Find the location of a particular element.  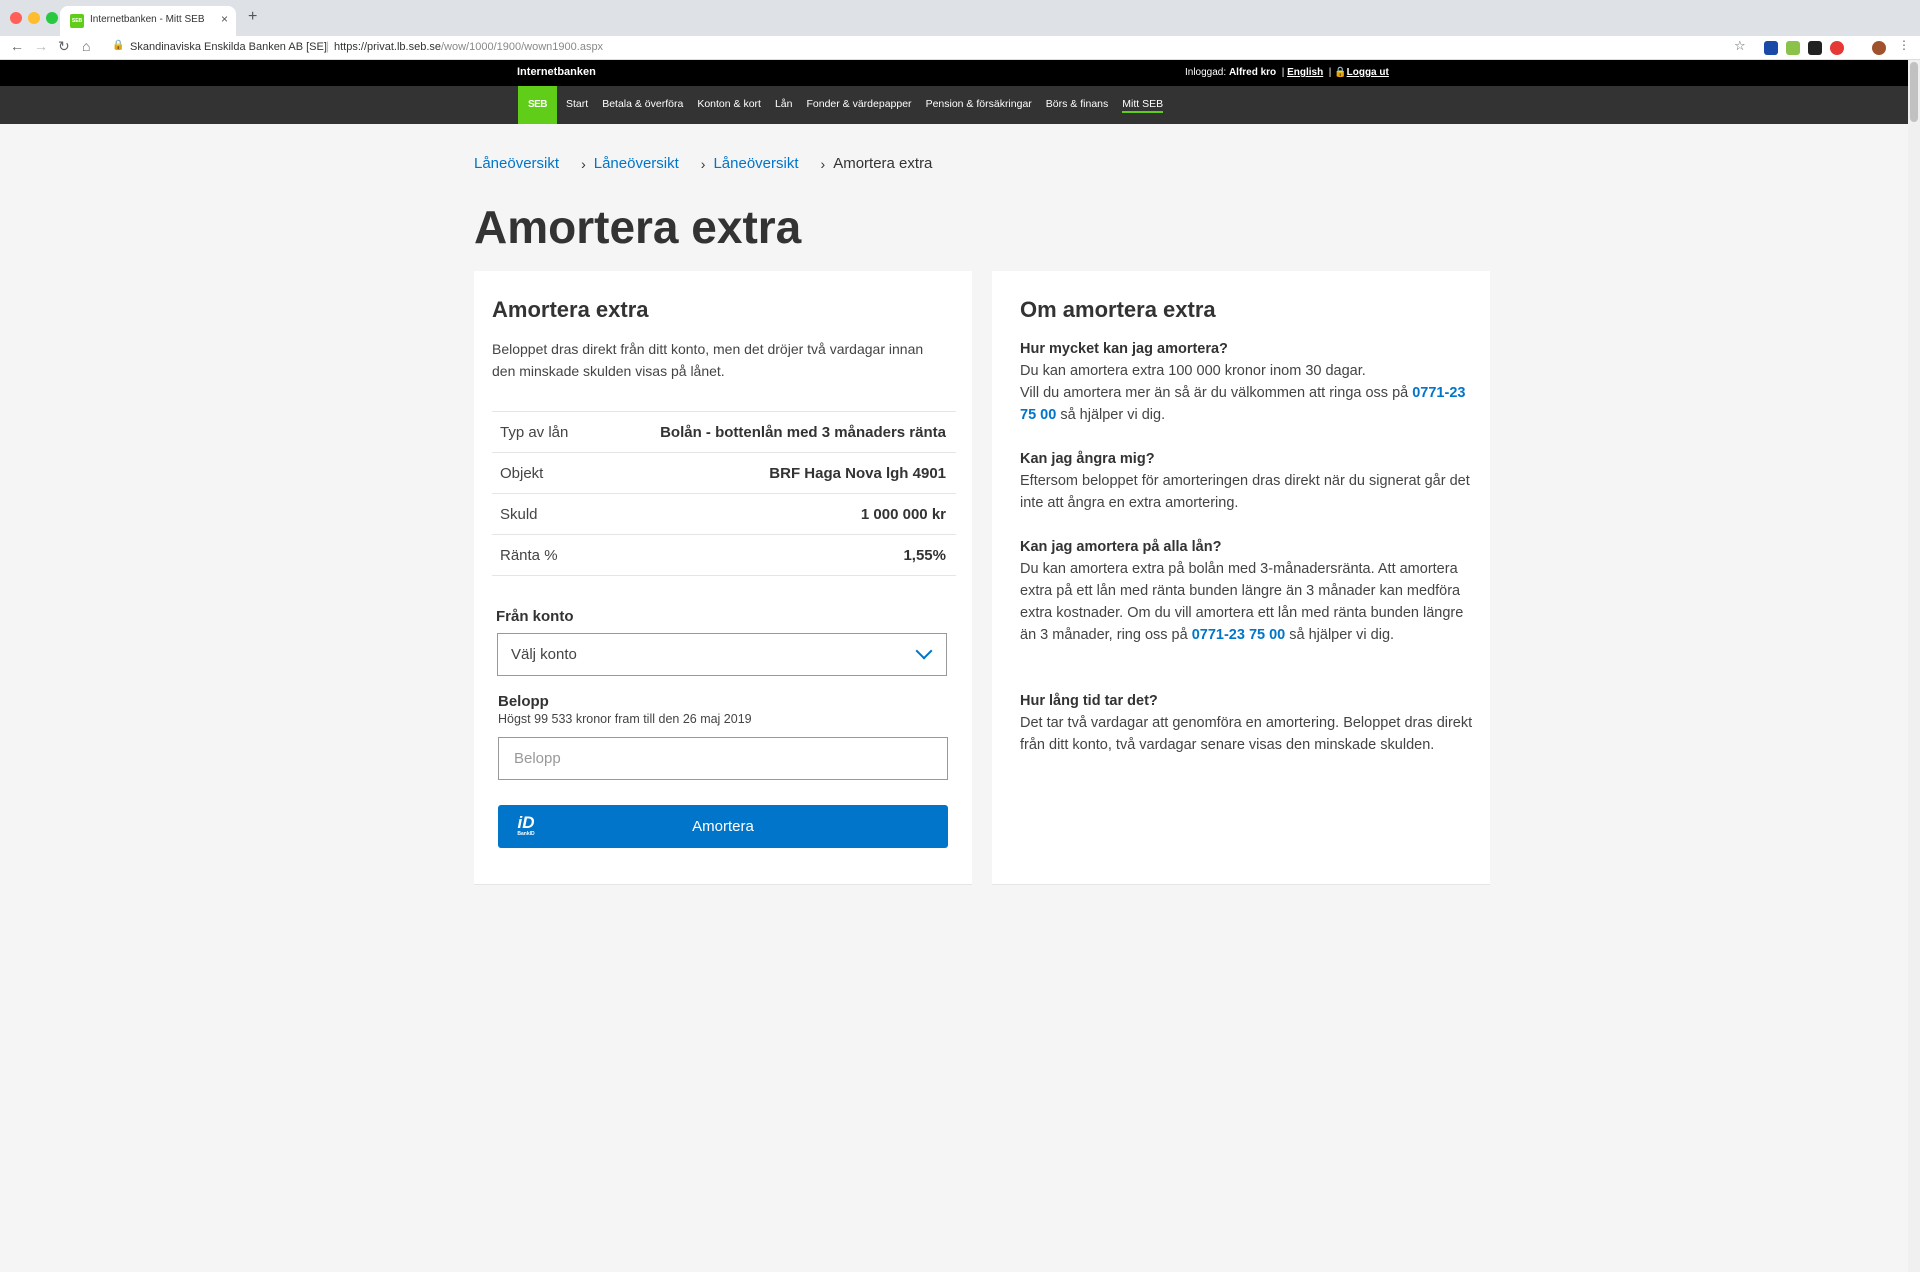

tab-close-icon: × is located at coordinates (224, 19).